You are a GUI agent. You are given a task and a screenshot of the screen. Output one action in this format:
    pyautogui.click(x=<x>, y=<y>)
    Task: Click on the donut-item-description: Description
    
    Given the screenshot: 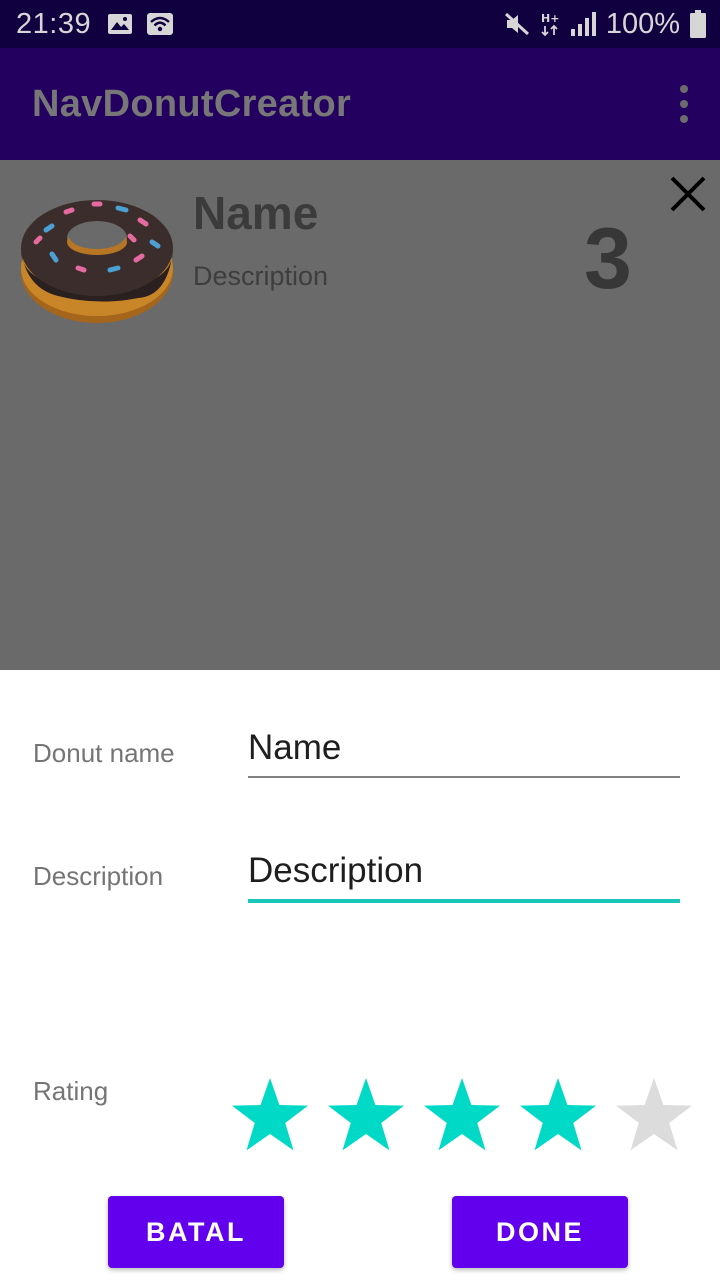 What is the action you would take?
    pyautogui.click(x=261, y=276)
    